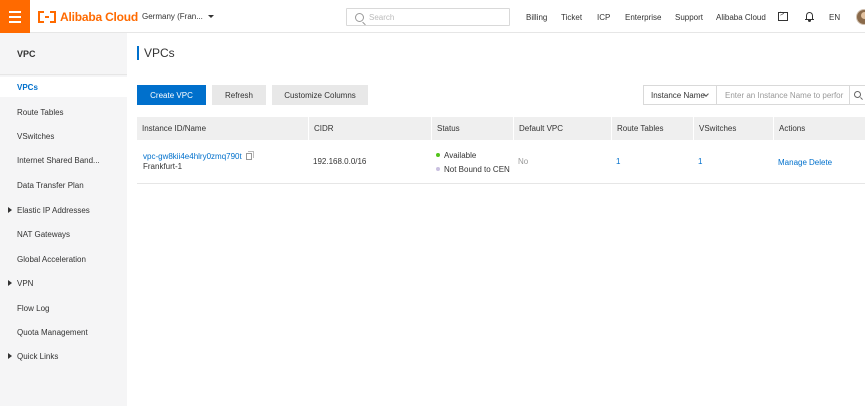  I want to click on filter-search-button, so click(857, 95).